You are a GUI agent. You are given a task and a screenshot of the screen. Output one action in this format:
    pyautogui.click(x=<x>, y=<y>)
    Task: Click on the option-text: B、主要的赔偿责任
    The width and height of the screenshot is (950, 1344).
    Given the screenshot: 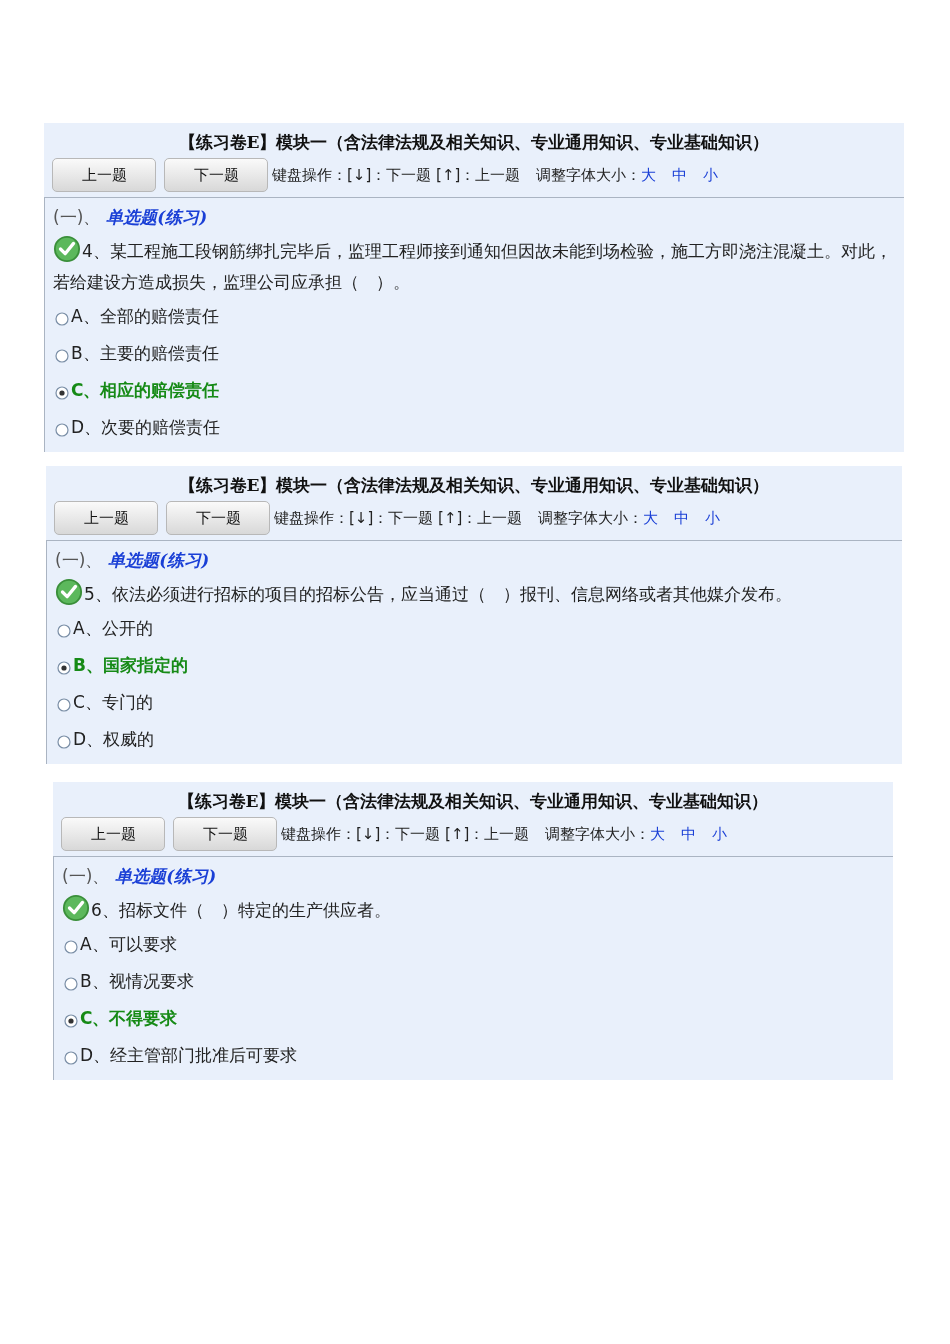 What is the action you would take?
    pyautogui.click(x=145, y=353)
    